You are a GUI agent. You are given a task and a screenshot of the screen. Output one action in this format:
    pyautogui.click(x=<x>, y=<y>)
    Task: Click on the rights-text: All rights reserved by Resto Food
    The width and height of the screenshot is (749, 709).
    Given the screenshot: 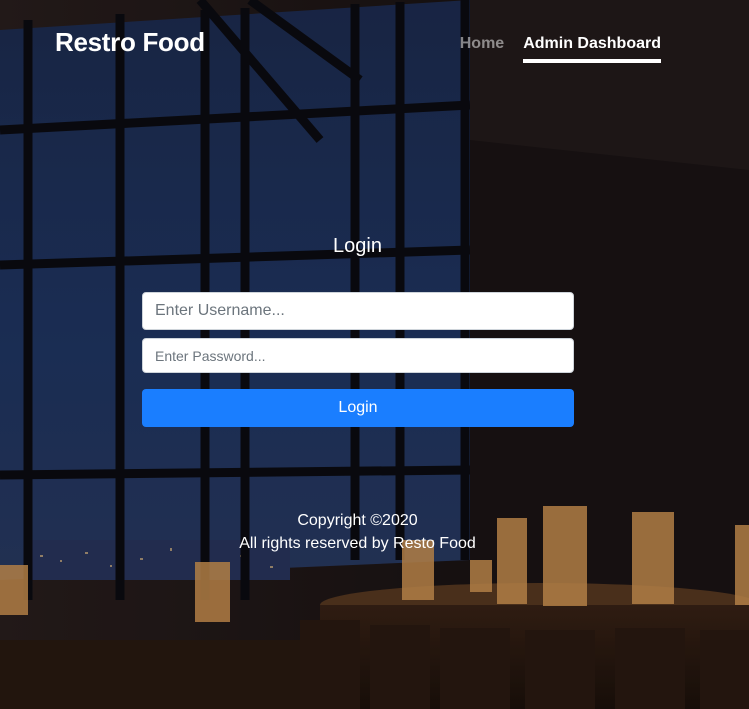 What is the action you would take?
    pyautogui.click(x=357, y=543)
    